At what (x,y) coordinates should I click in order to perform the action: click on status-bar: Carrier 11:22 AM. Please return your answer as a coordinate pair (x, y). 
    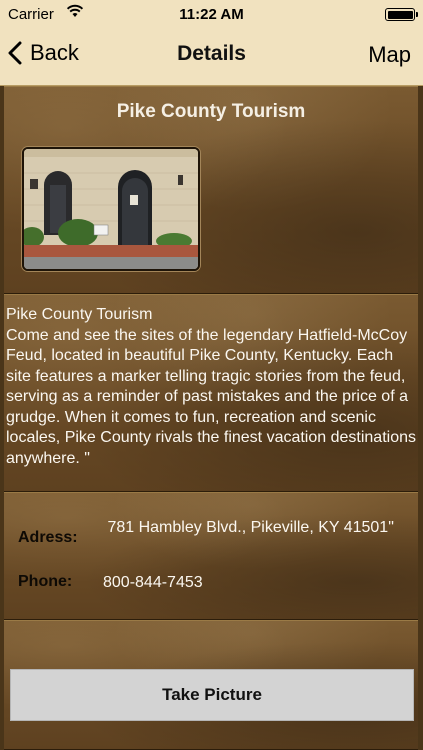
    Looking at the image, I should click on (211, 15).